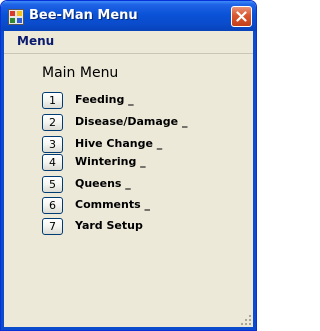 This screenshot has width=320, height=331. I want to click on menu-item-feeding: 1 Feeding _, so click(137, 101).